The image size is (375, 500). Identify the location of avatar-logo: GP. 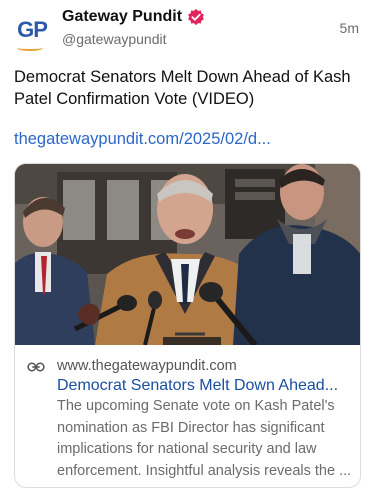
(32, 29).